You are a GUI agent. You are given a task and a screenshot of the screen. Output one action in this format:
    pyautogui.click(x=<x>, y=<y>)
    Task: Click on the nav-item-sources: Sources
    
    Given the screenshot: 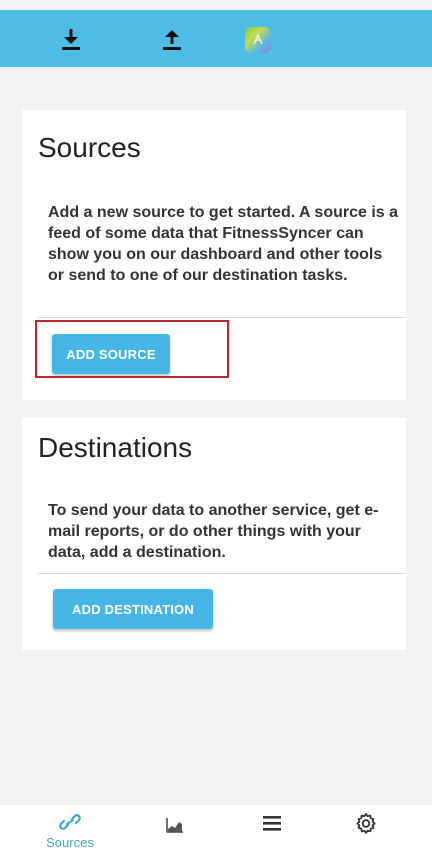 What is the action you would take?
    pyautogui.click(x=70, y=833)
    